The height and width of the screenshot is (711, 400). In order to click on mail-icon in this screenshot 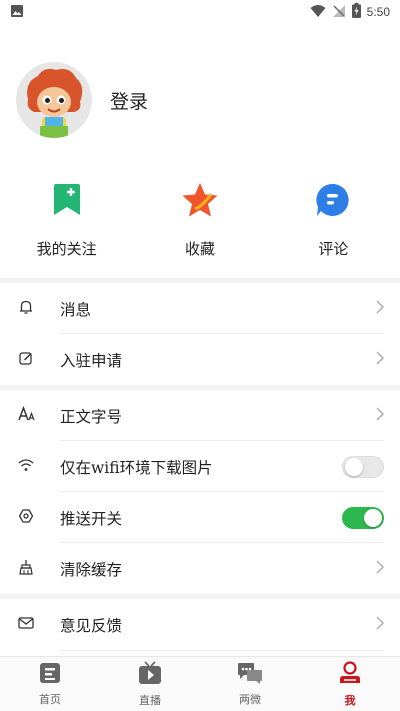, I will do `click(26, 624)`.